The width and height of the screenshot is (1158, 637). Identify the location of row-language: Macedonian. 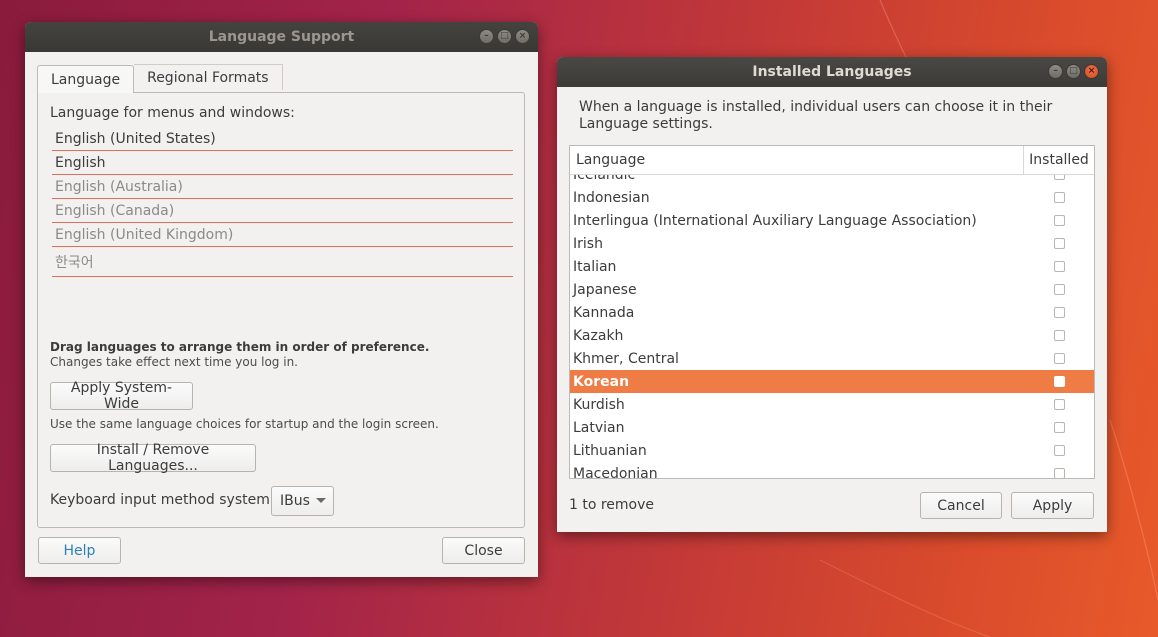
(615, 472).